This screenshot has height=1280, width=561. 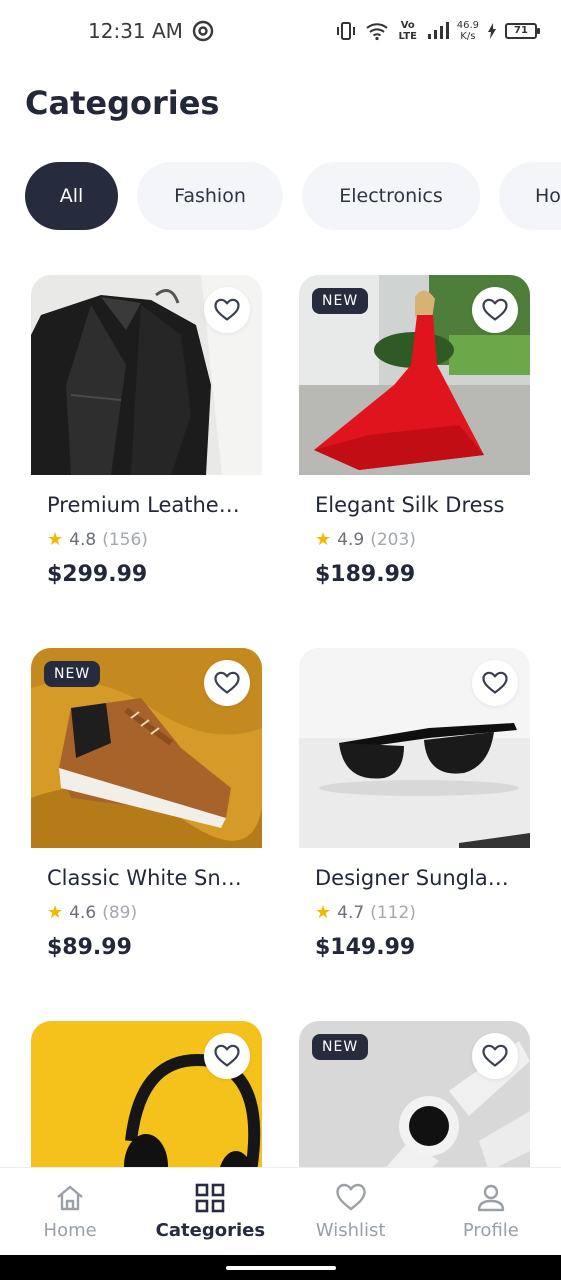 I want to click on wifi-icon, so click(x=377, y=32).